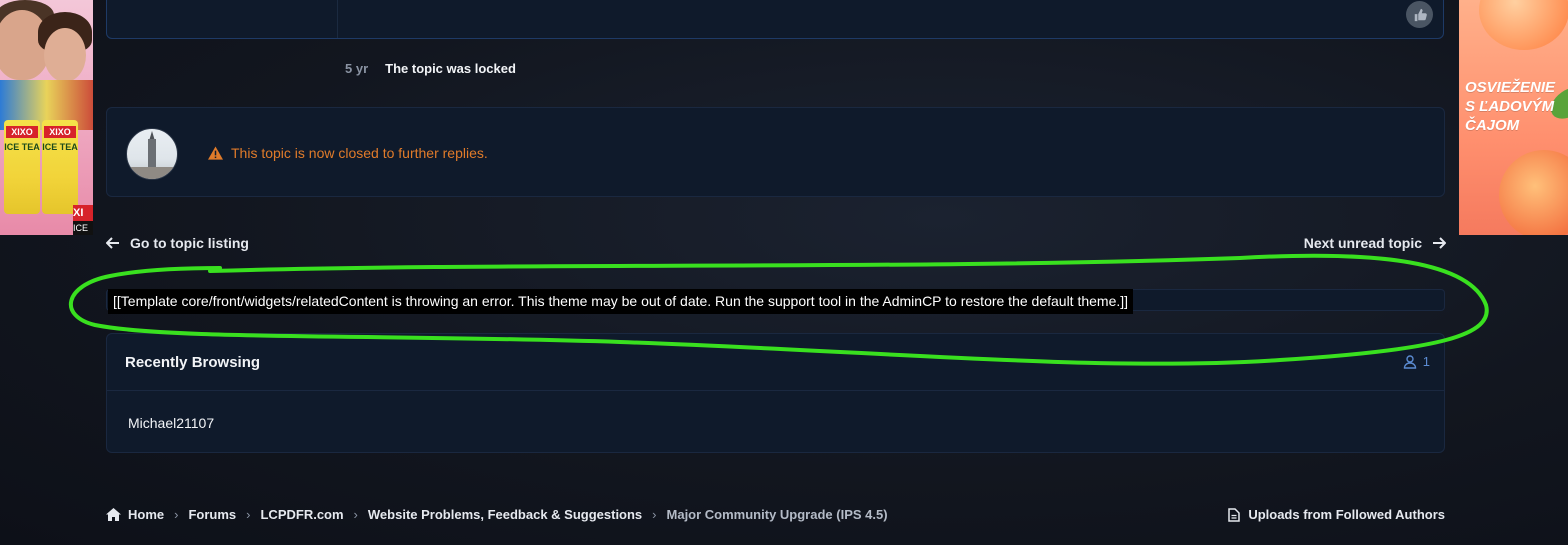 This screenshot has width=1568, height=545. What do you see at coordinates (1523, 25) in the screenshot?
I see `ad-fruit` at bounding box center [1523, 25].